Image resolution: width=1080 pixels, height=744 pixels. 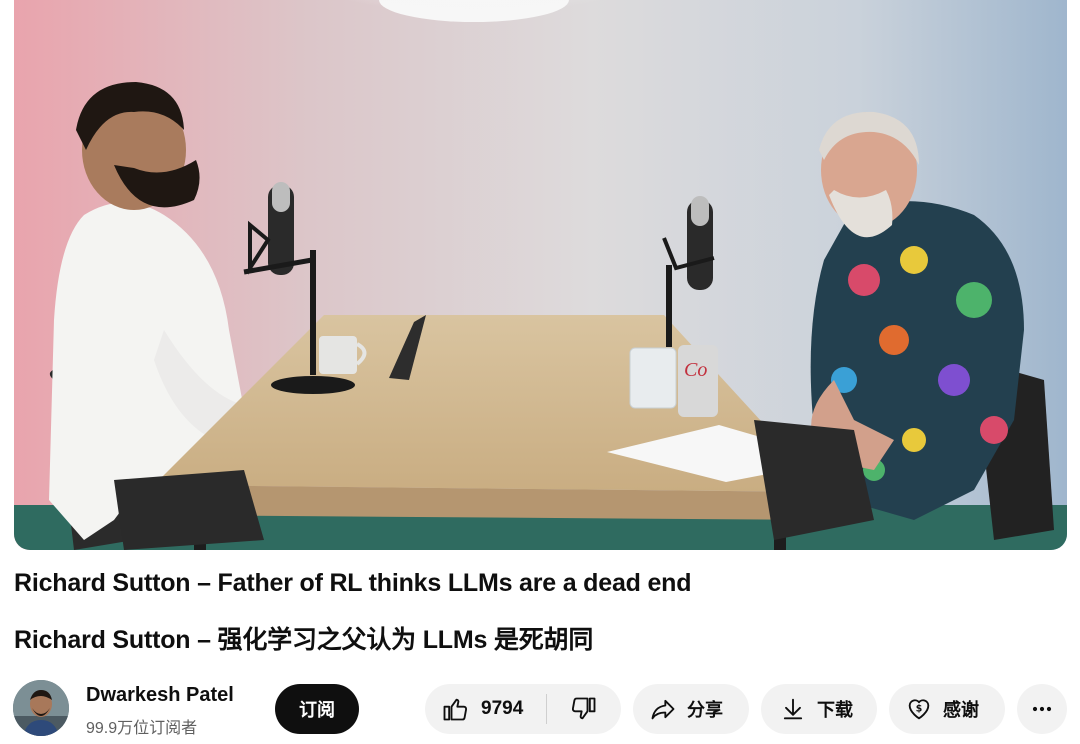 What do you see at coordinates (961, 710) in the screenshot?
I see `thanks-label: 感谢` at bounding box center [961, 710].